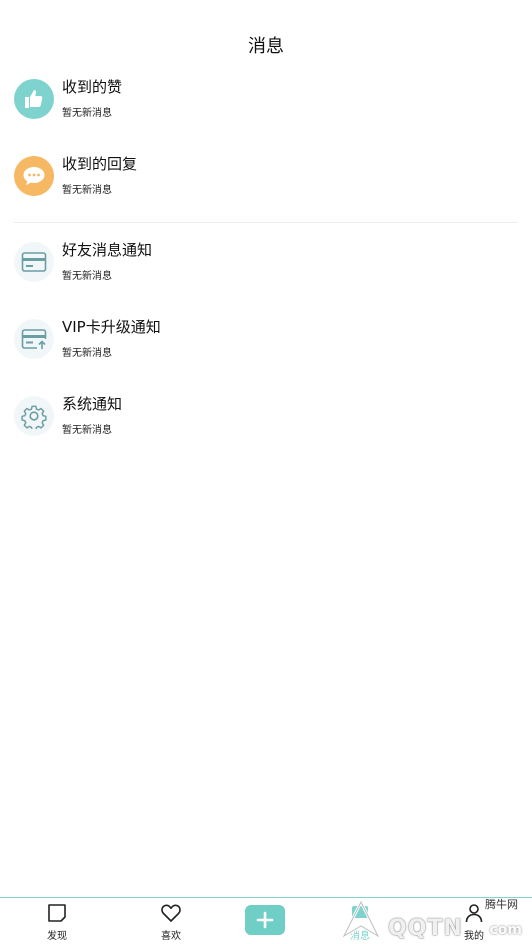 Image resolution: width=532 pixels, height=944 pixels. Describe the element at coordinates (100, 164) in the screenshot. I see `message-title: 收到的回复` at that location.